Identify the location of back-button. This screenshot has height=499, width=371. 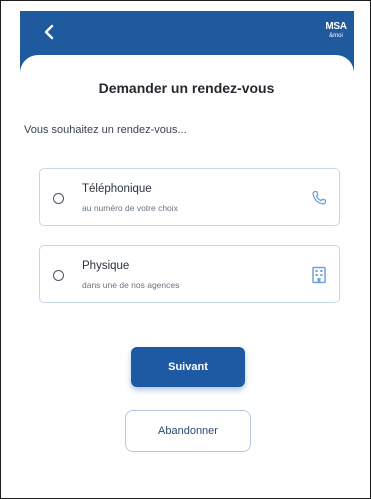
(49, 32).